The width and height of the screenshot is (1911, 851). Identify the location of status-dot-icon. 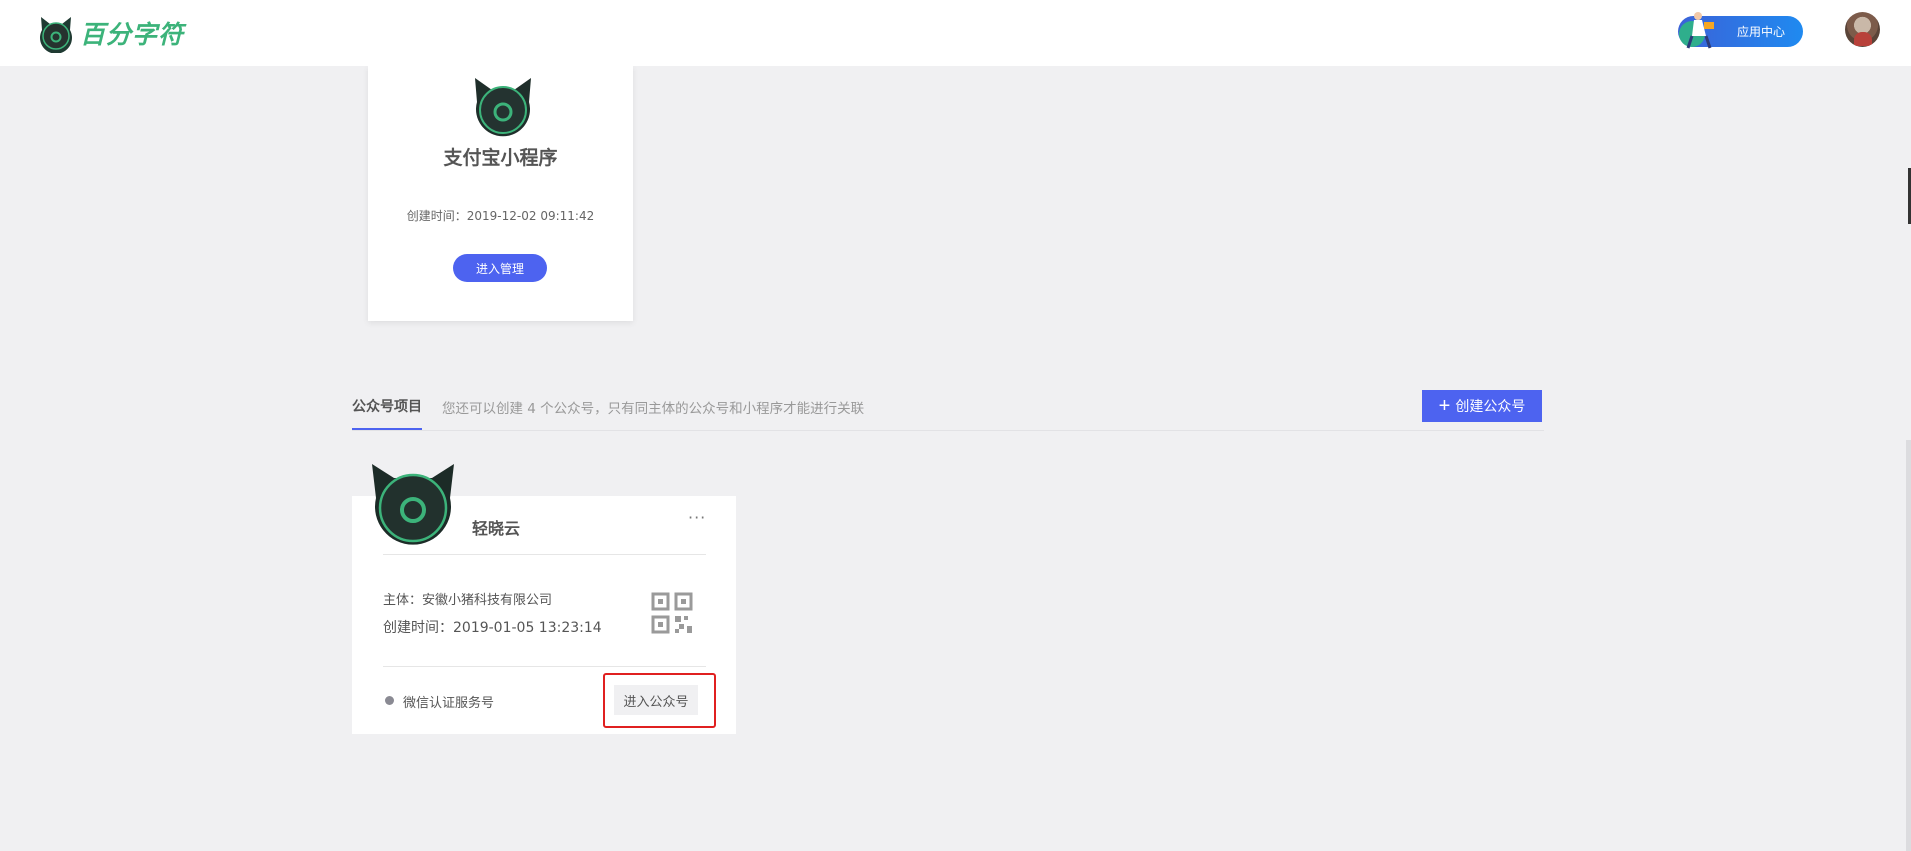
(389, 700).